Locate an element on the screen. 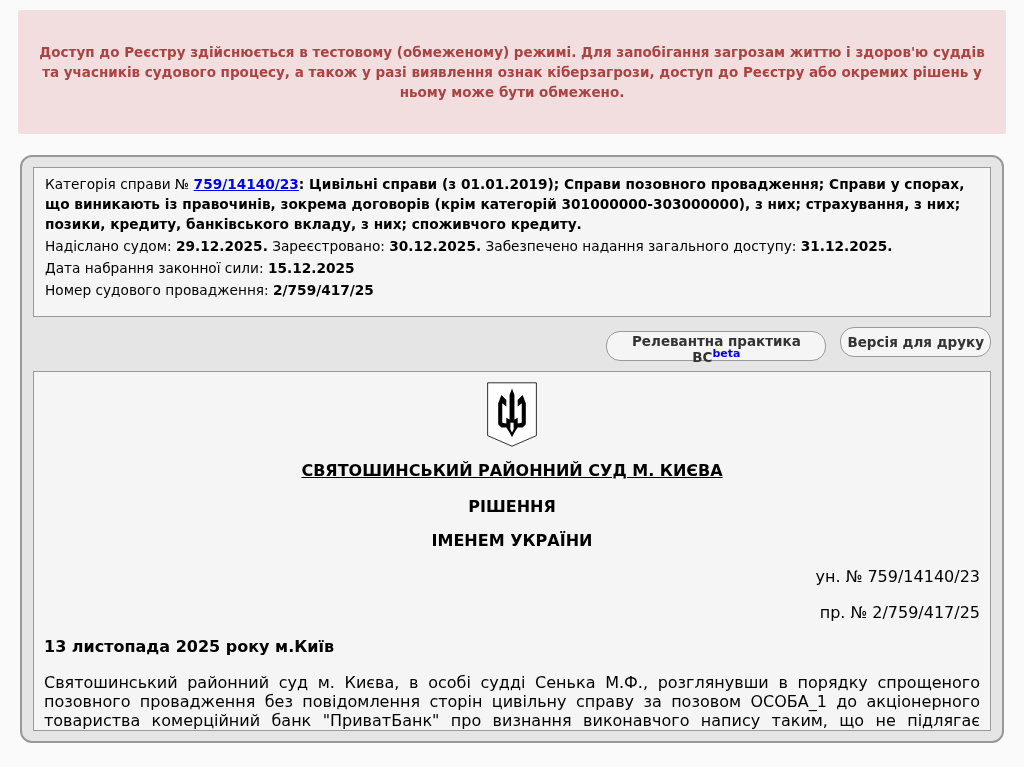 This screenshot has height=767, width=1024. decision-paragraph: Святошинський районний суд м. Києва, в особі судді Сенька М.Ф., розглянувши в порядку спрощеного позовного провадження без повідомлення сторін цивільну справу за позовом ОСОБА_1 до акціонерного товариства комерційний банк "ПриватБанк" про визнання виконавчого напису таким, що не підлягає is located at coordinates (512, 701).